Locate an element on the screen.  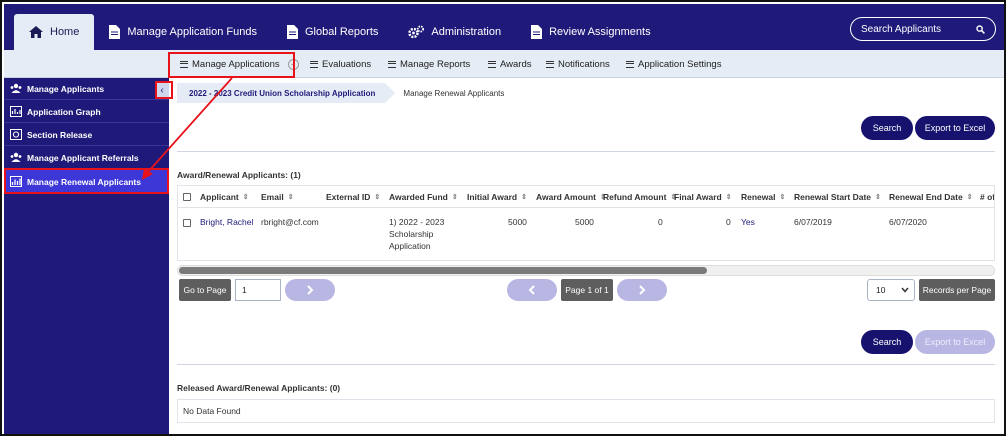
horizontal-scrollbar is located at coordinates (586, 270).